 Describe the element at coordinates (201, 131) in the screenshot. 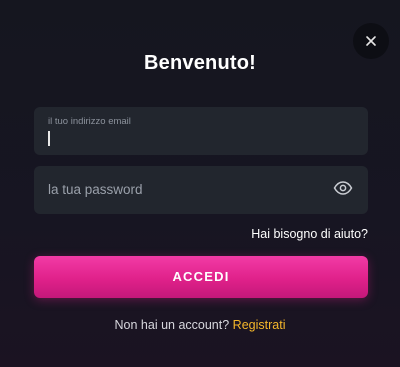

I see `email-field: il tuo indirizzo email` at that location.